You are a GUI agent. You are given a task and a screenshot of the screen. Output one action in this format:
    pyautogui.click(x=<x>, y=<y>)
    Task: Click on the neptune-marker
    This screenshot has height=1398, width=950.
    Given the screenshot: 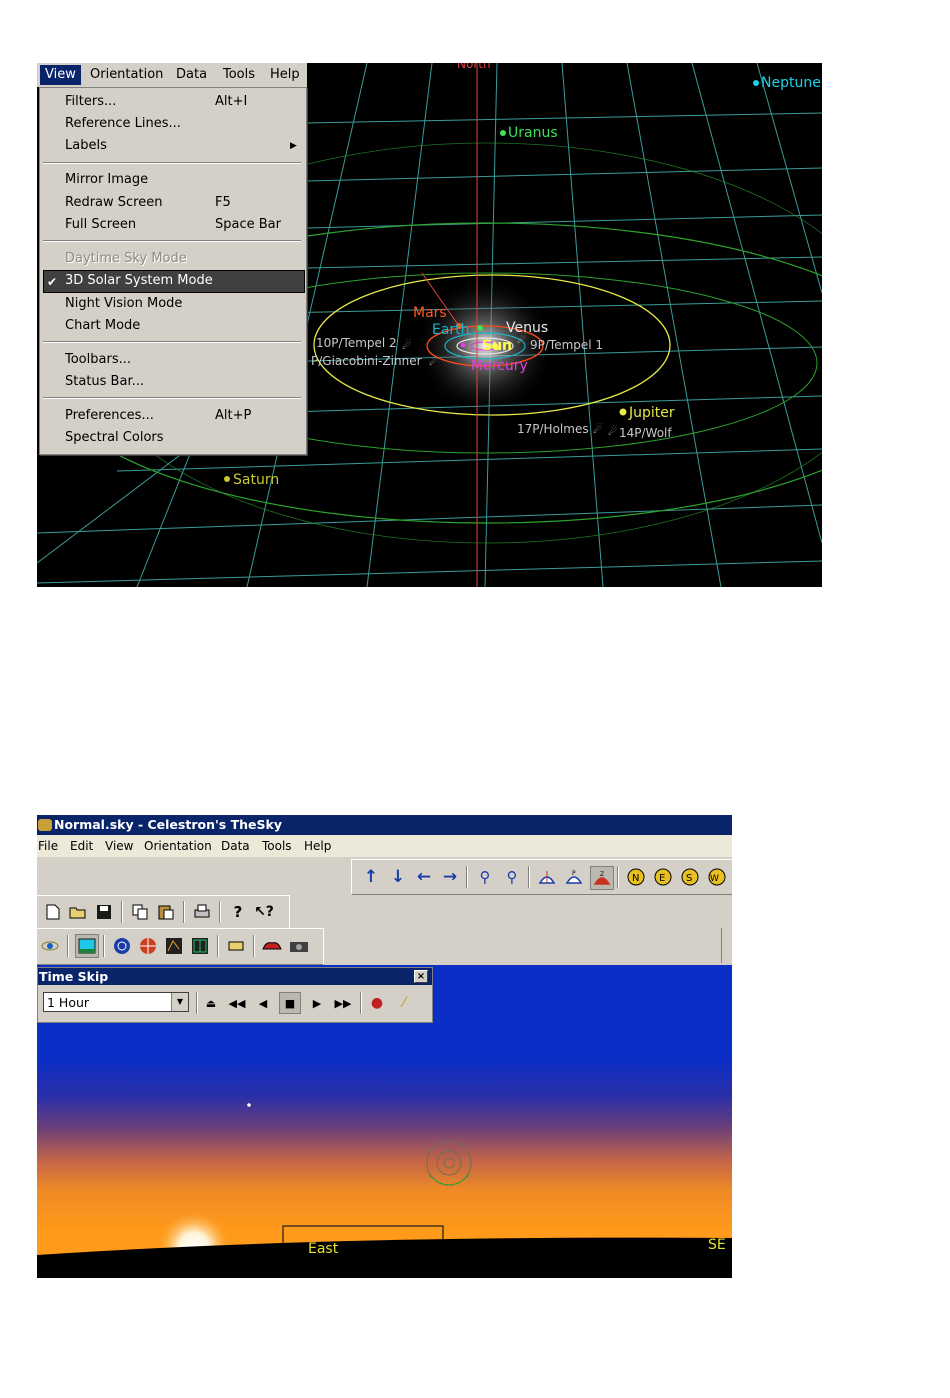 What is the action you would take?
    pyautogui.click(x=756, y=83)
    